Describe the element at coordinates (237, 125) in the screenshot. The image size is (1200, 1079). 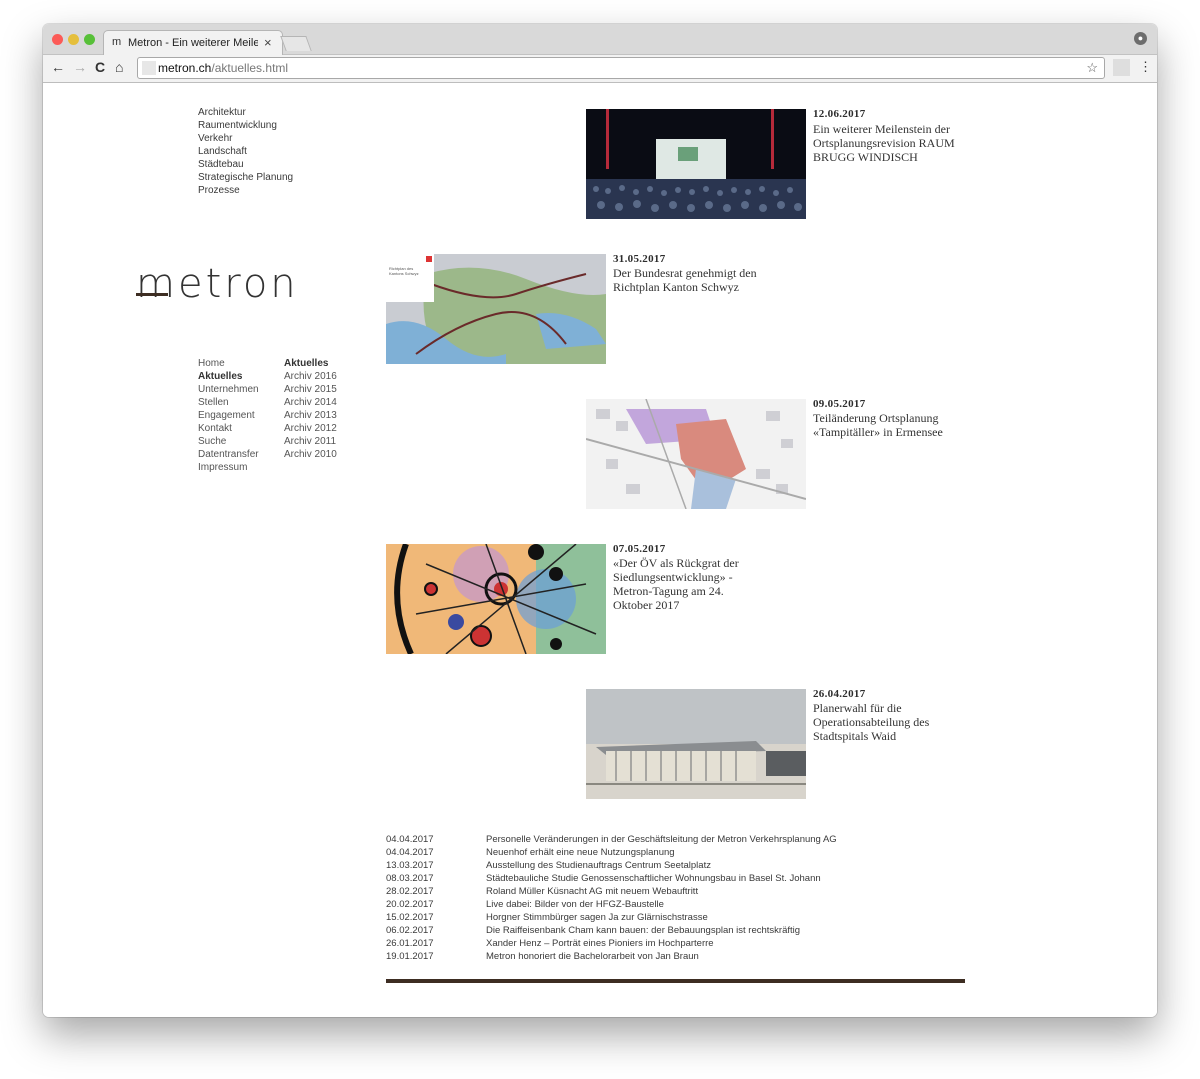
I see `category-link-raumentwicklung: Raumentwicklung` at that location.